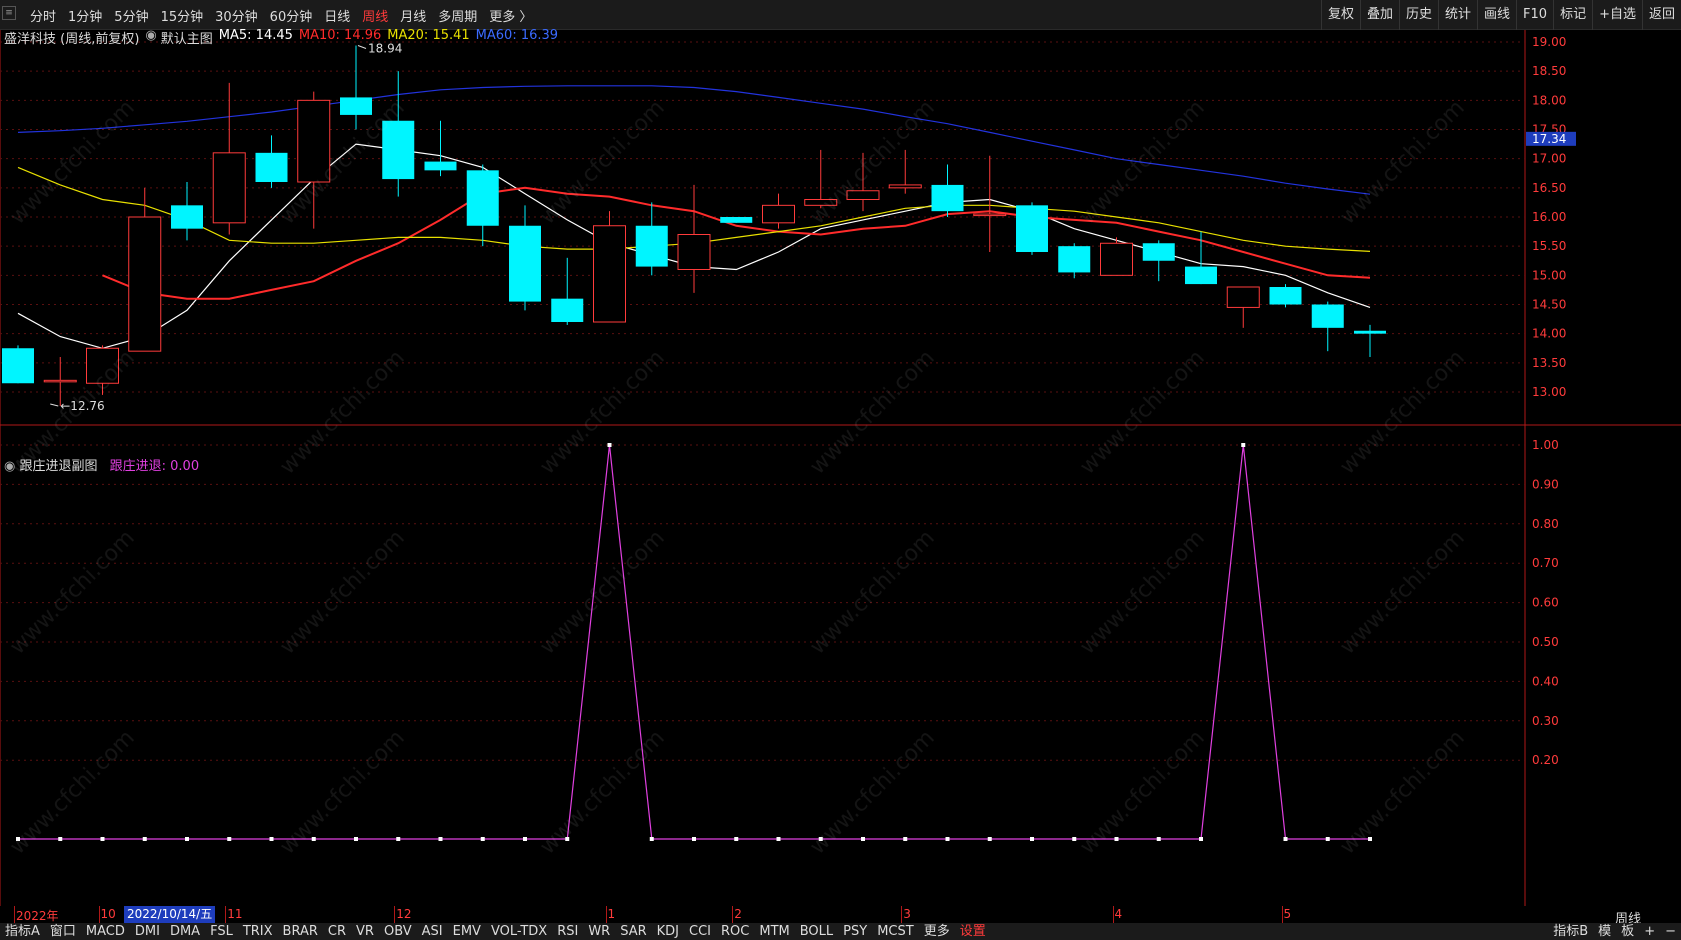 This screenshot has width=1681, height=940. I want to click on indicator-tab-11: ASI, so click(432, 931).